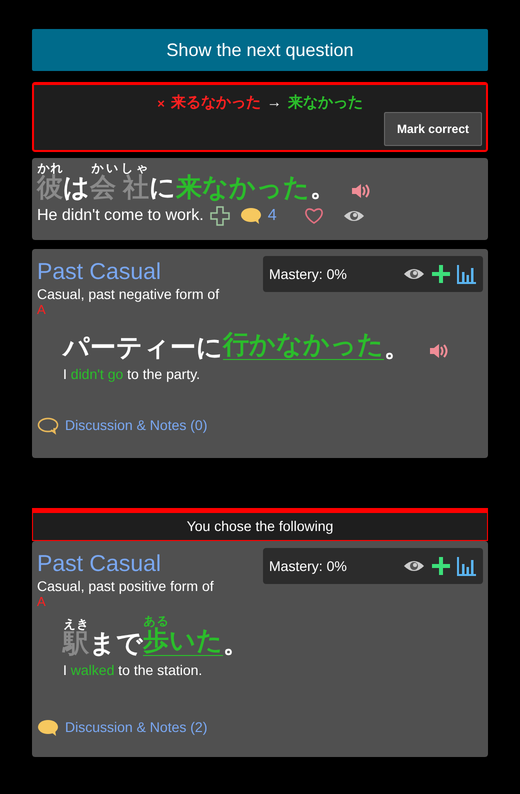  What do you see at coordinates (131, 374) in the screenshot?
I see `english-translation: I didn't go to the party.` at bounding box center [131, 374].